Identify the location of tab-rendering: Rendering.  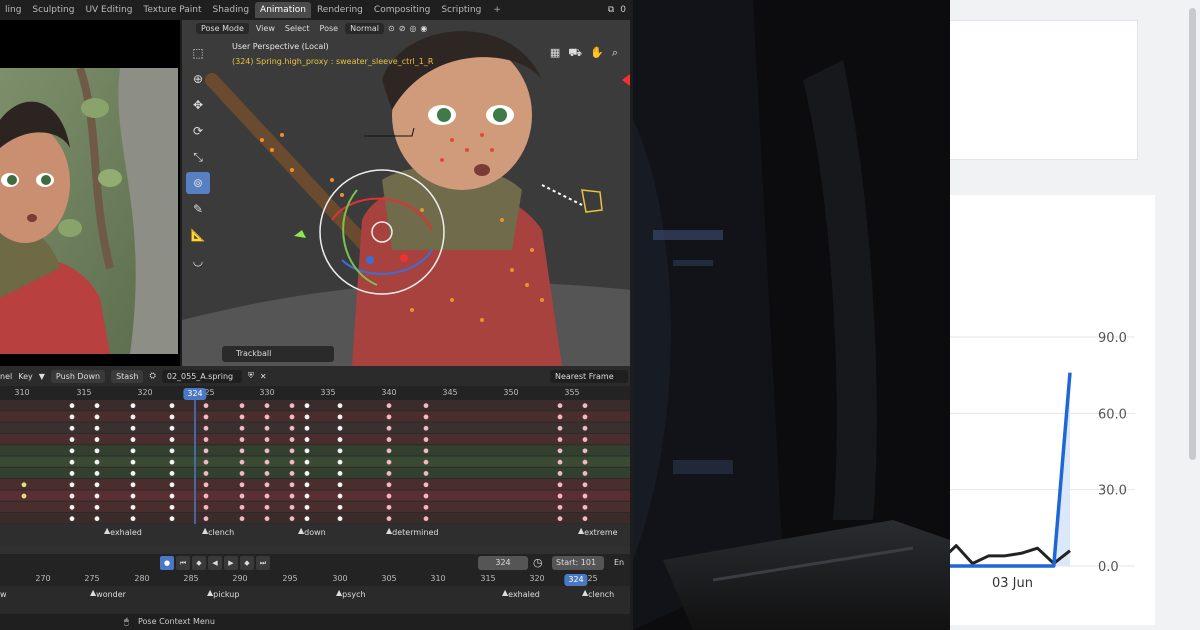
(340, 10).